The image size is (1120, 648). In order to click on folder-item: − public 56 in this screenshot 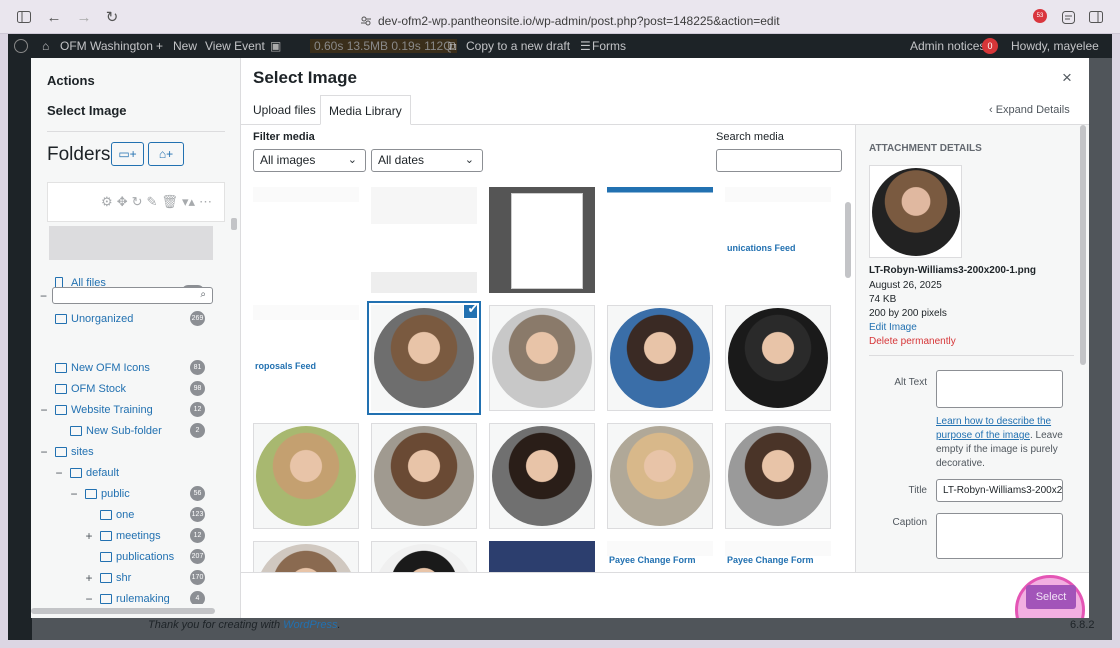, I will do `click(131, 493)`.